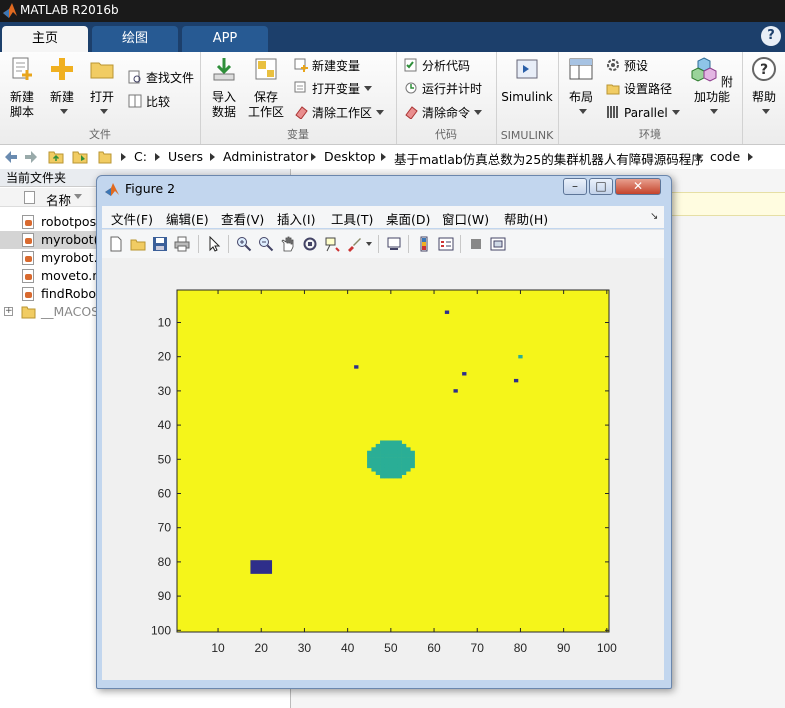 The image size is (785, 708). I want to click on new-figure-icon, so click(116, 244).